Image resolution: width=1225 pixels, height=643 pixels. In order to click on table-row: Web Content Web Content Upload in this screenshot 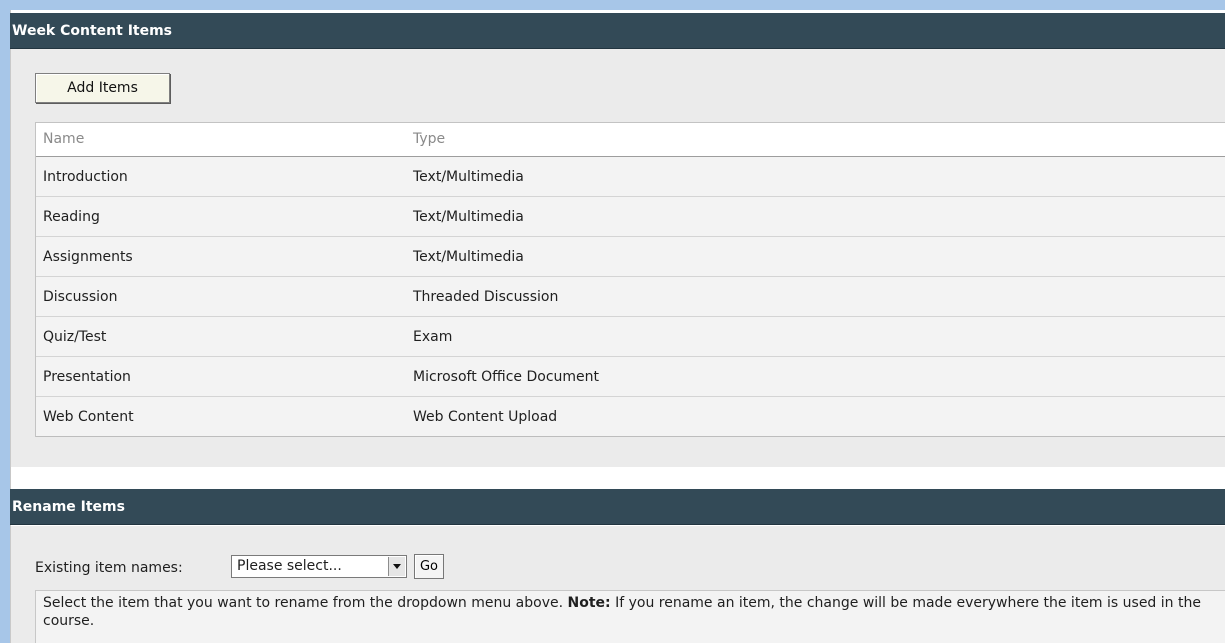, I will do `click(630, 417)`.